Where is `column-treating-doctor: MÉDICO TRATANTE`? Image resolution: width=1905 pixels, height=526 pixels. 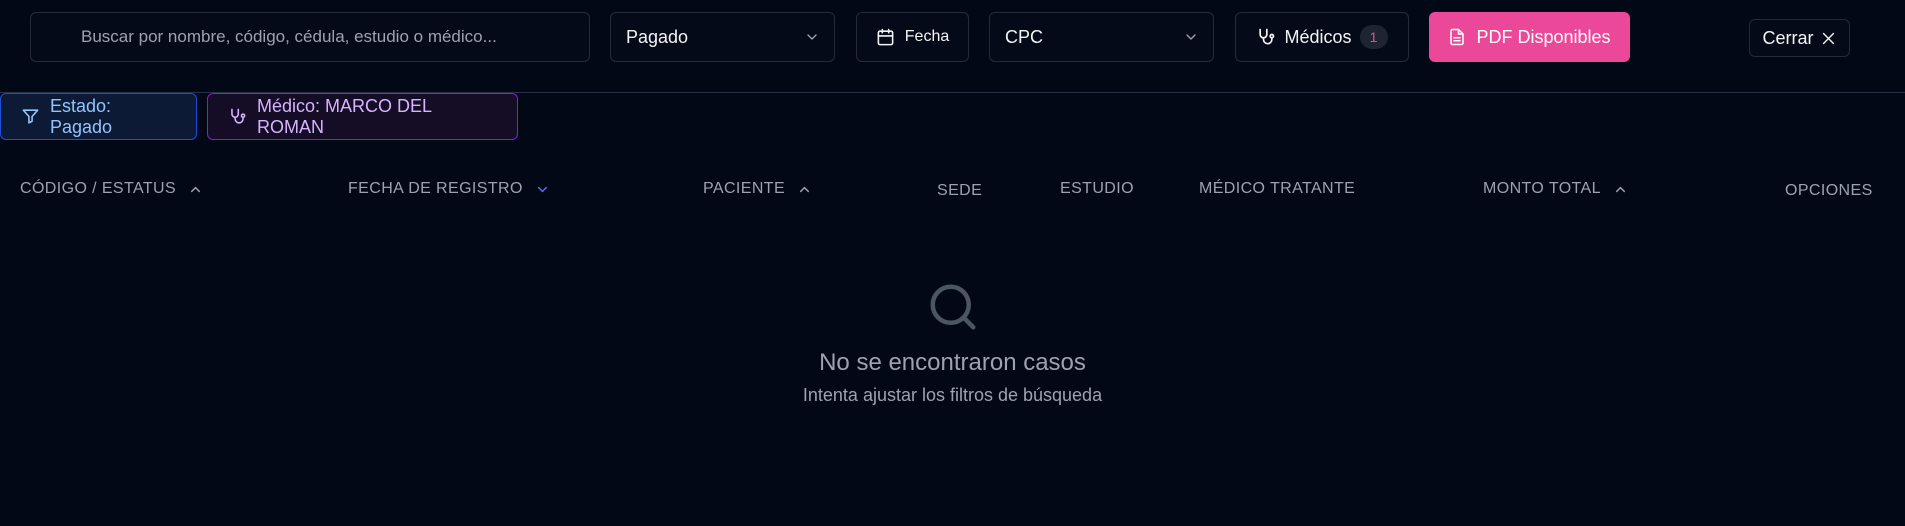 column-treating-doctor: MÉDICO TRATANTE is located at coordinates (1277, 189).